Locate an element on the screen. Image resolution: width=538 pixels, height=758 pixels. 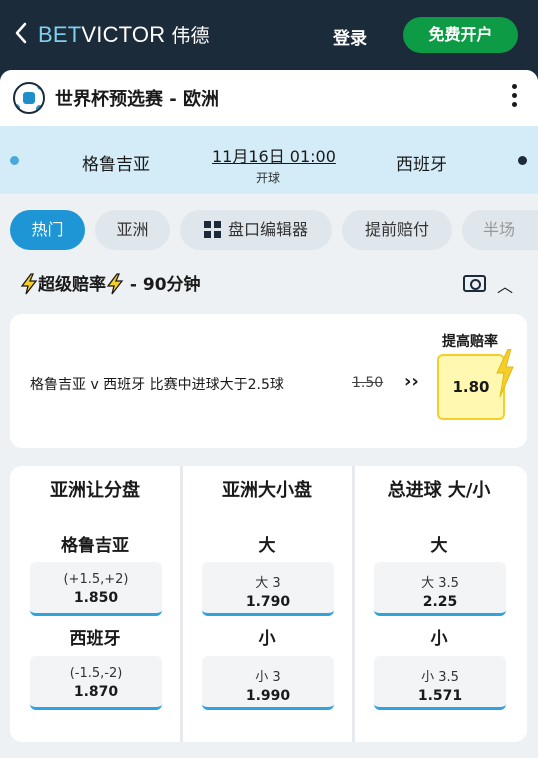
odds-line: 大 3.5 is located at coordinates (440, 583).